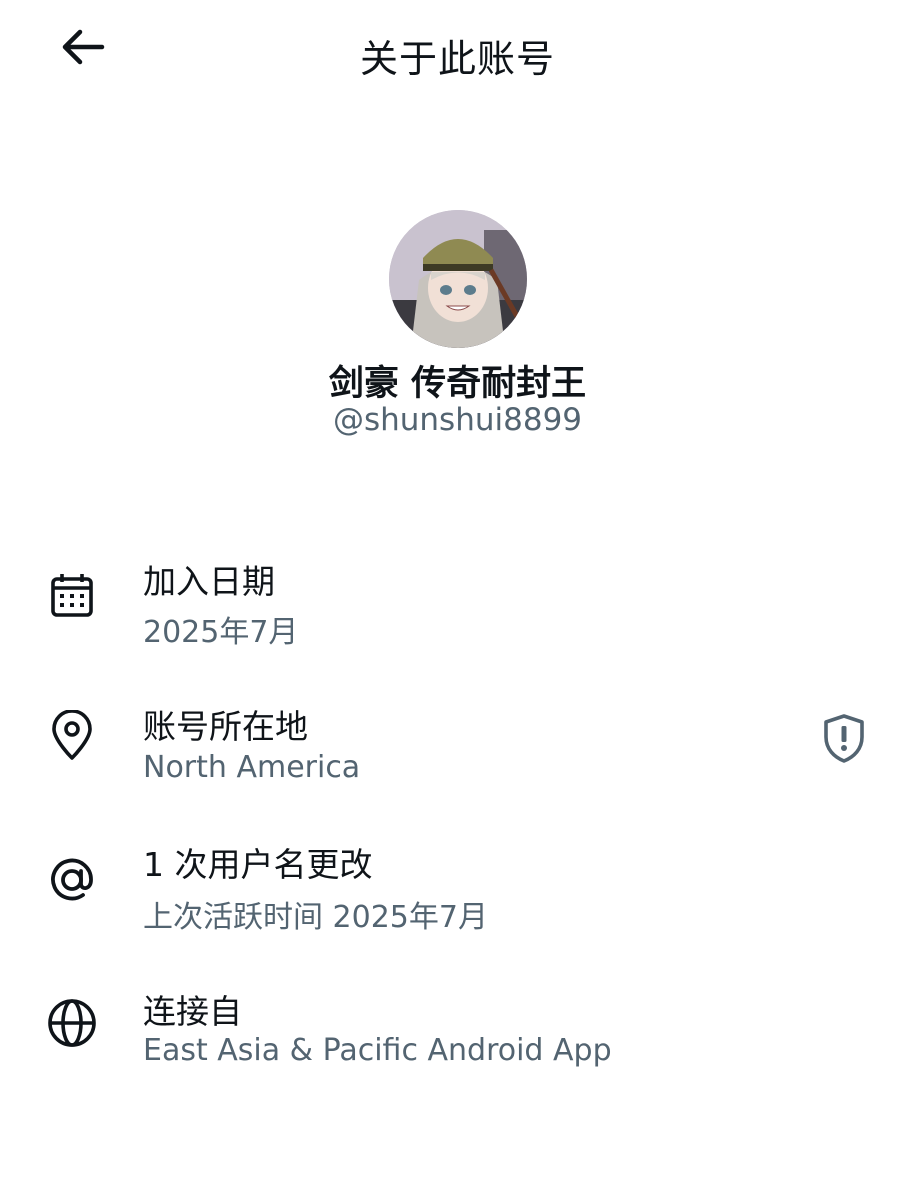  I want to click on row-value: North America, so click(252, 767).